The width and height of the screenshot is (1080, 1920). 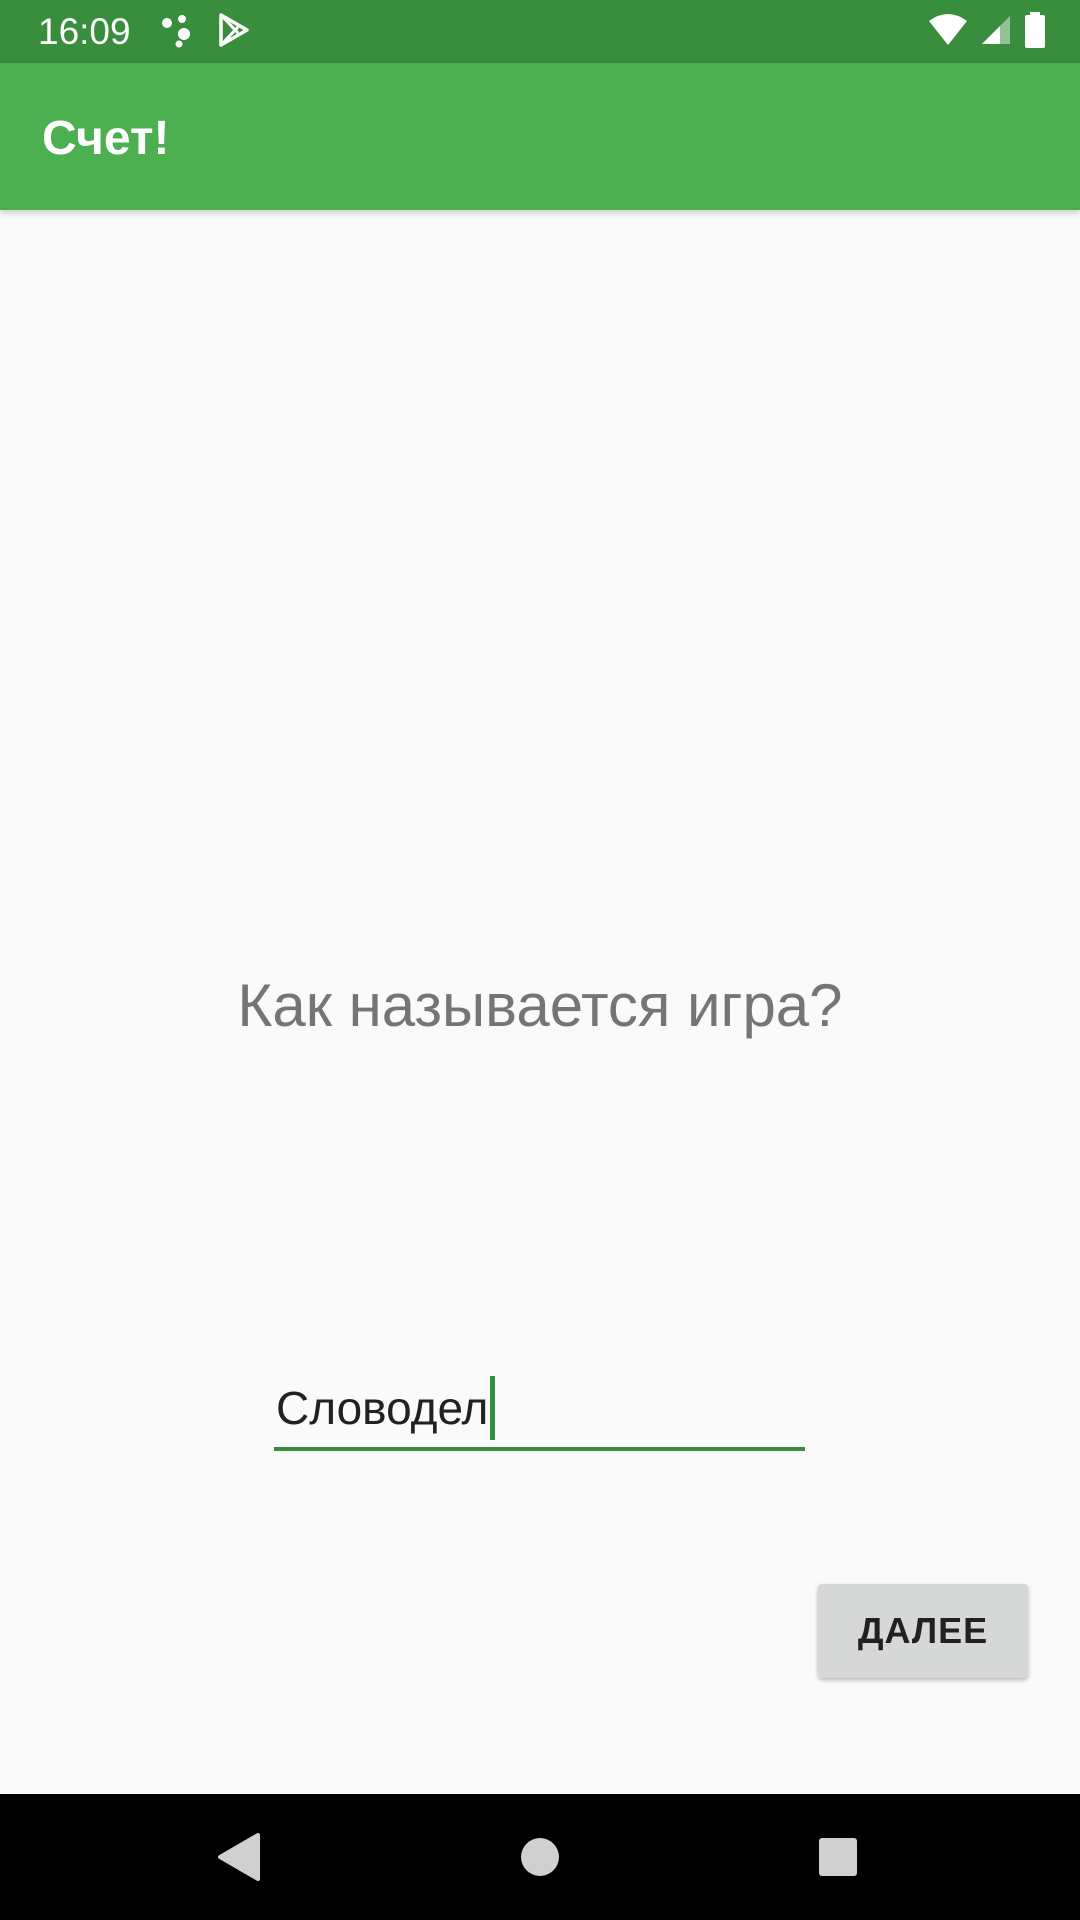 I want to click on status-left-icons, so click(x=205, y=32).